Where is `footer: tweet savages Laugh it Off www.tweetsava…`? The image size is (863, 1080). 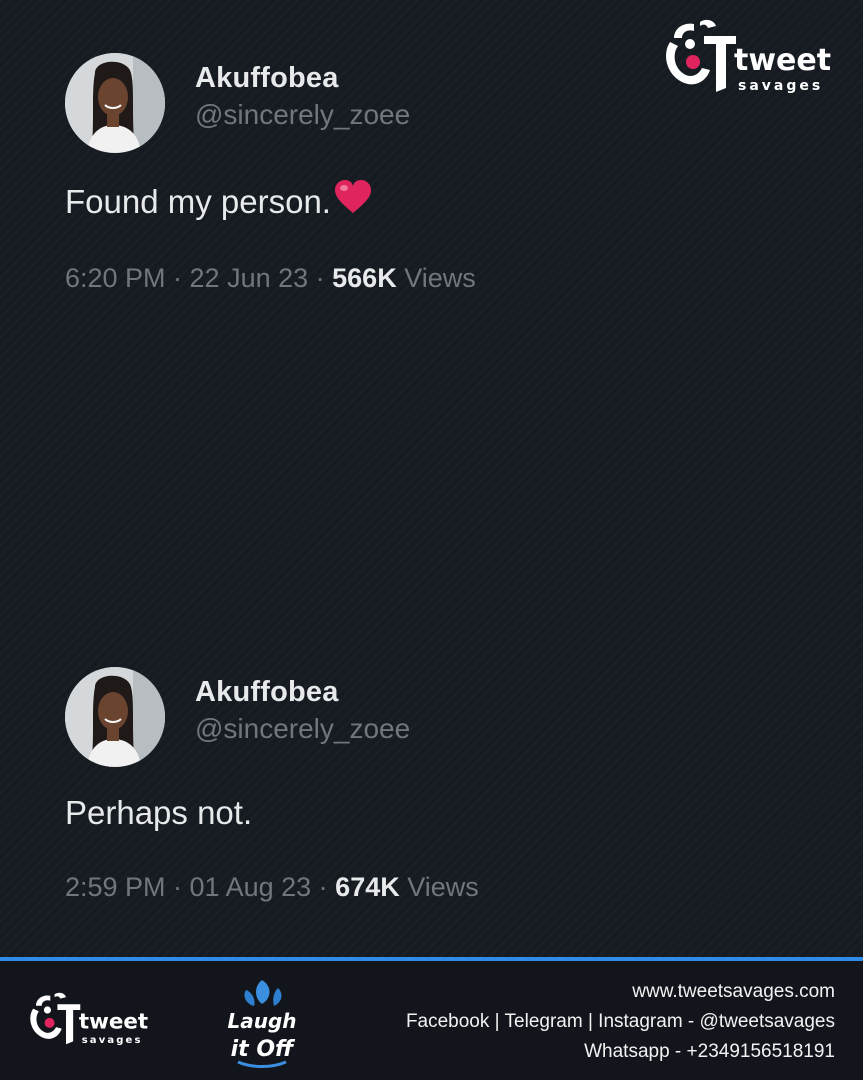 footer: tweet savages Laugh it Off www.tweetsava… is located at coordinates (431, 1020).